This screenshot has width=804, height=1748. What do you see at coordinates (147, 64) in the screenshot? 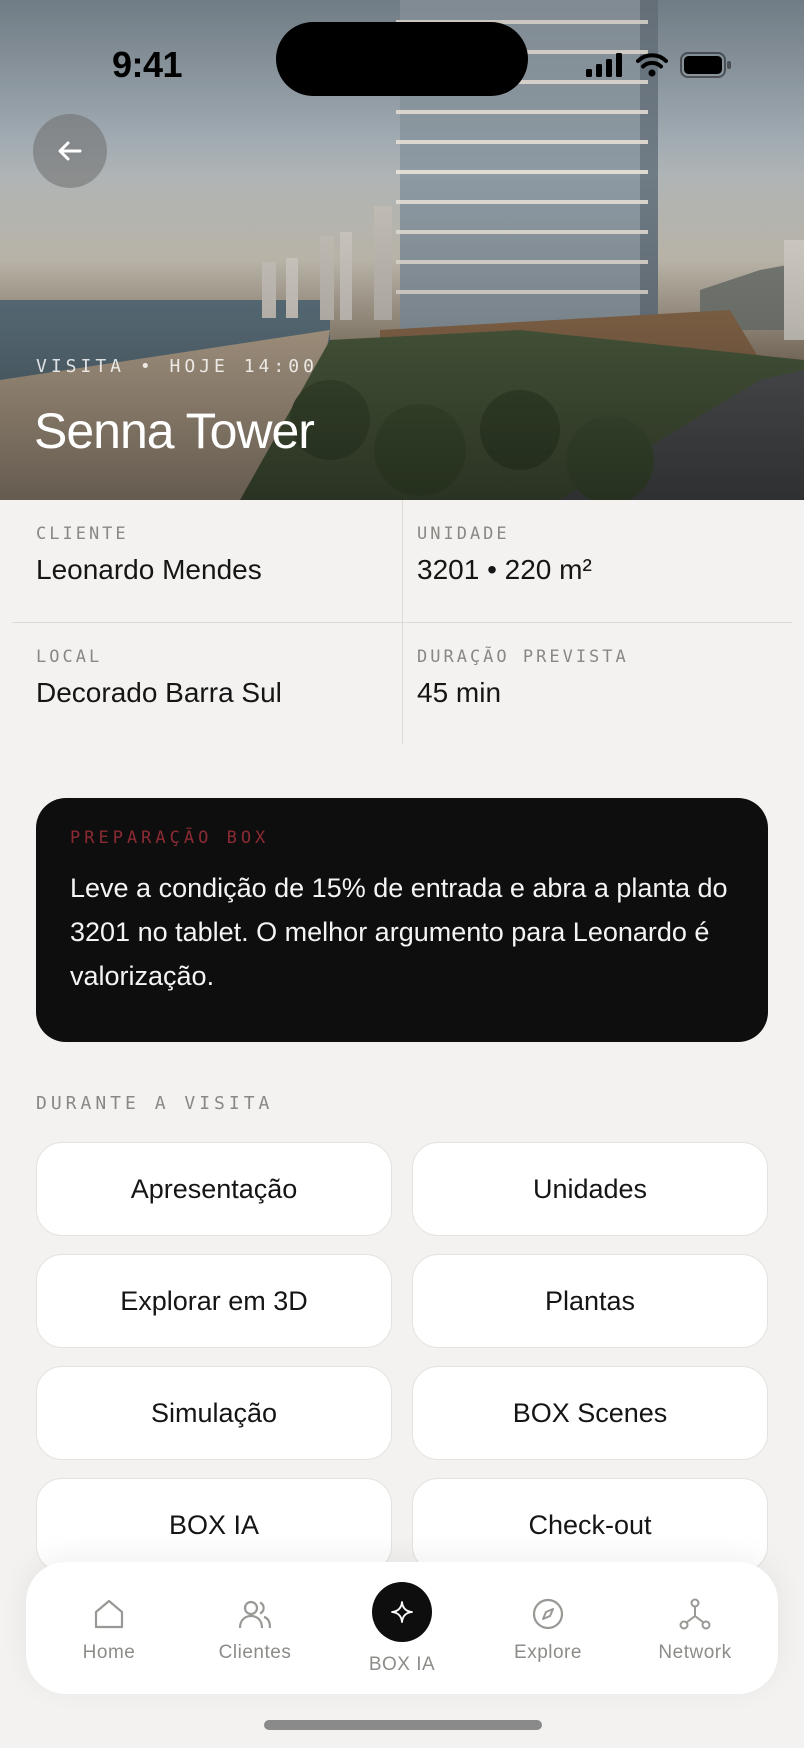
I see `status-time: 9:41` at bounding box center [147, 64].